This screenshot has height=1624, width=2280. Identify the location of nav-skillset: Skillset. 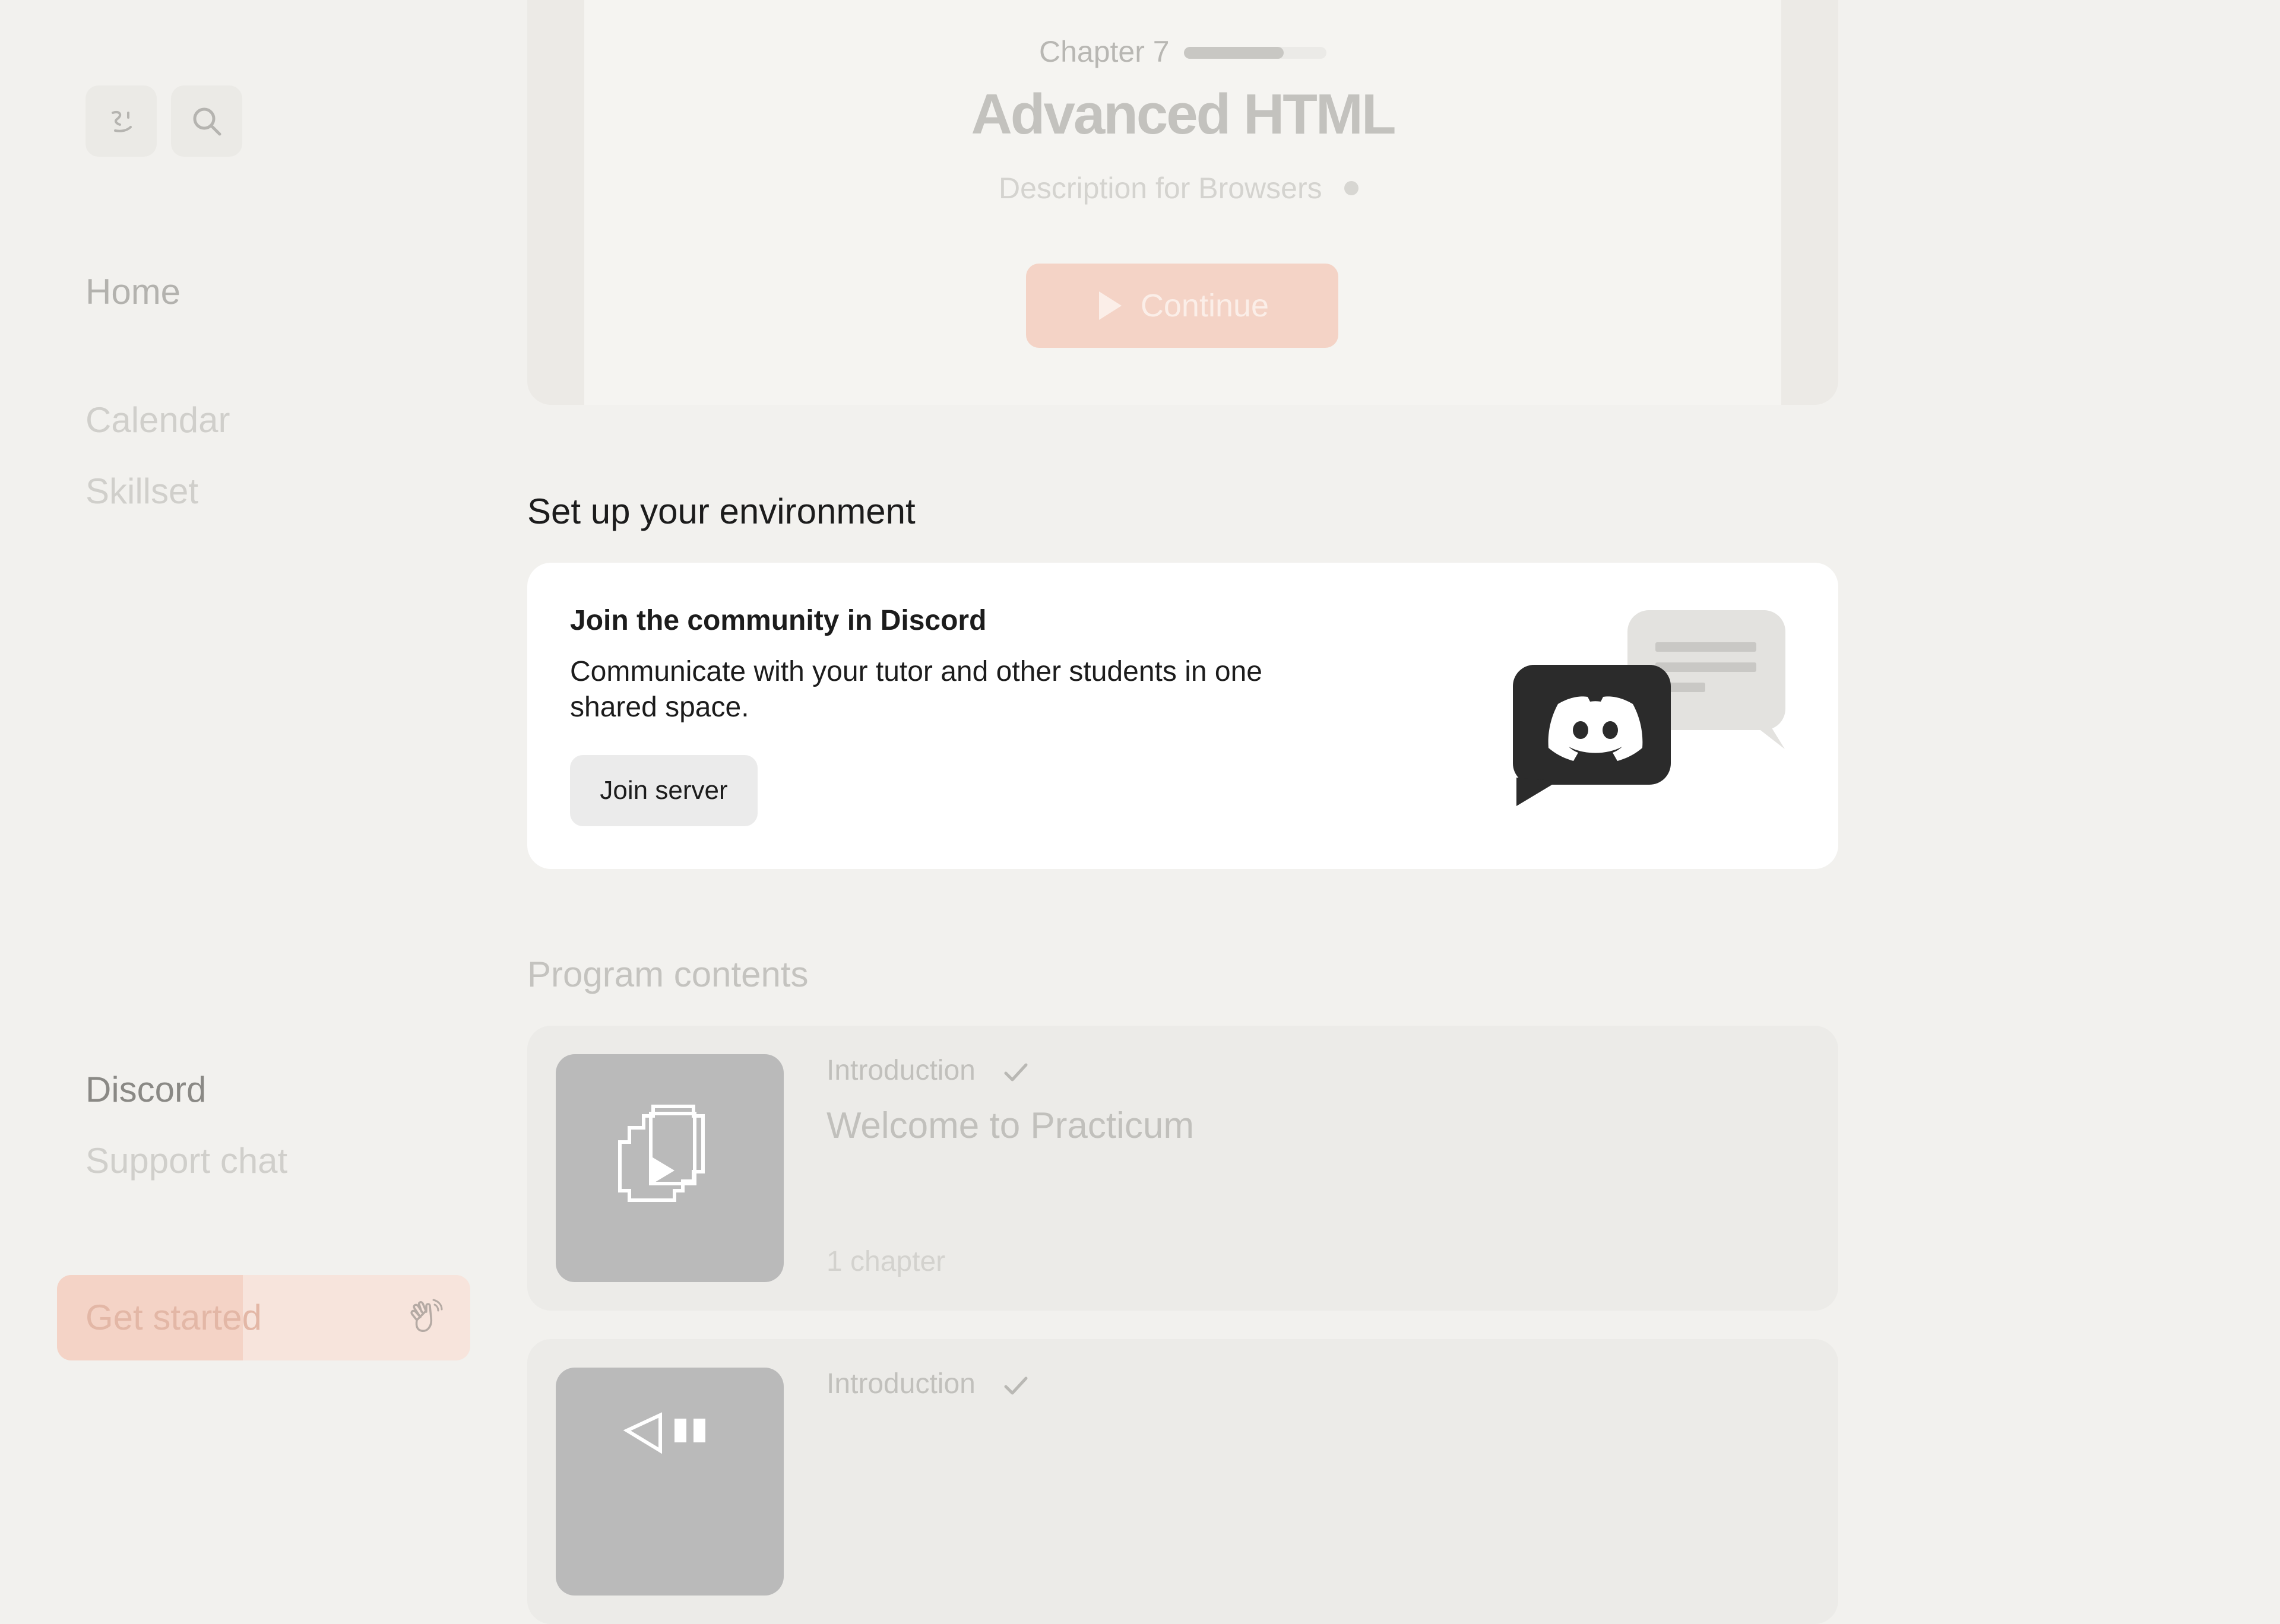
(142, 491).